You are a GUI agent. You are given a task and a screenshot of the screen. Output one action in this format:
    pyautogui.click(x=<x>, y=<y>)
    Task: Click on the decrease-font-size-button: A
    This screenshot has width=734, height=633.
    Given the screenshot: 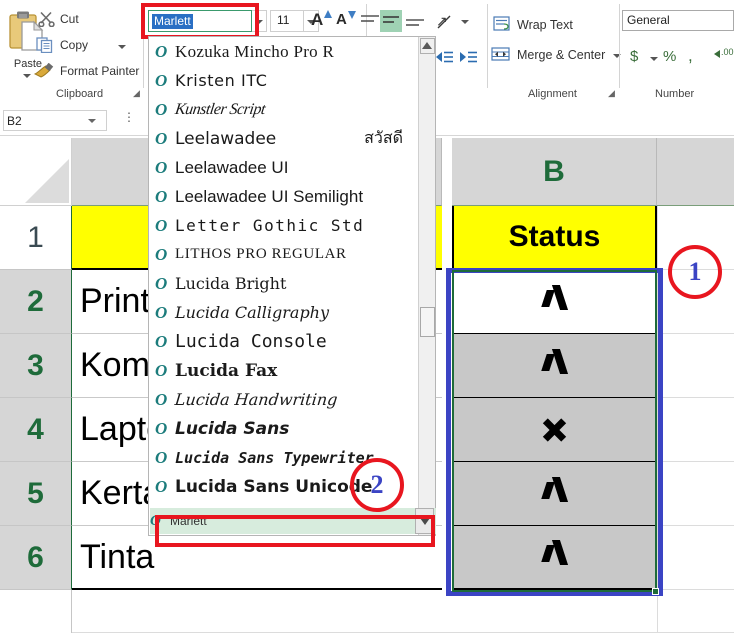 What is the action you would take?
    pyautogui.click(x=341, y=19)
    